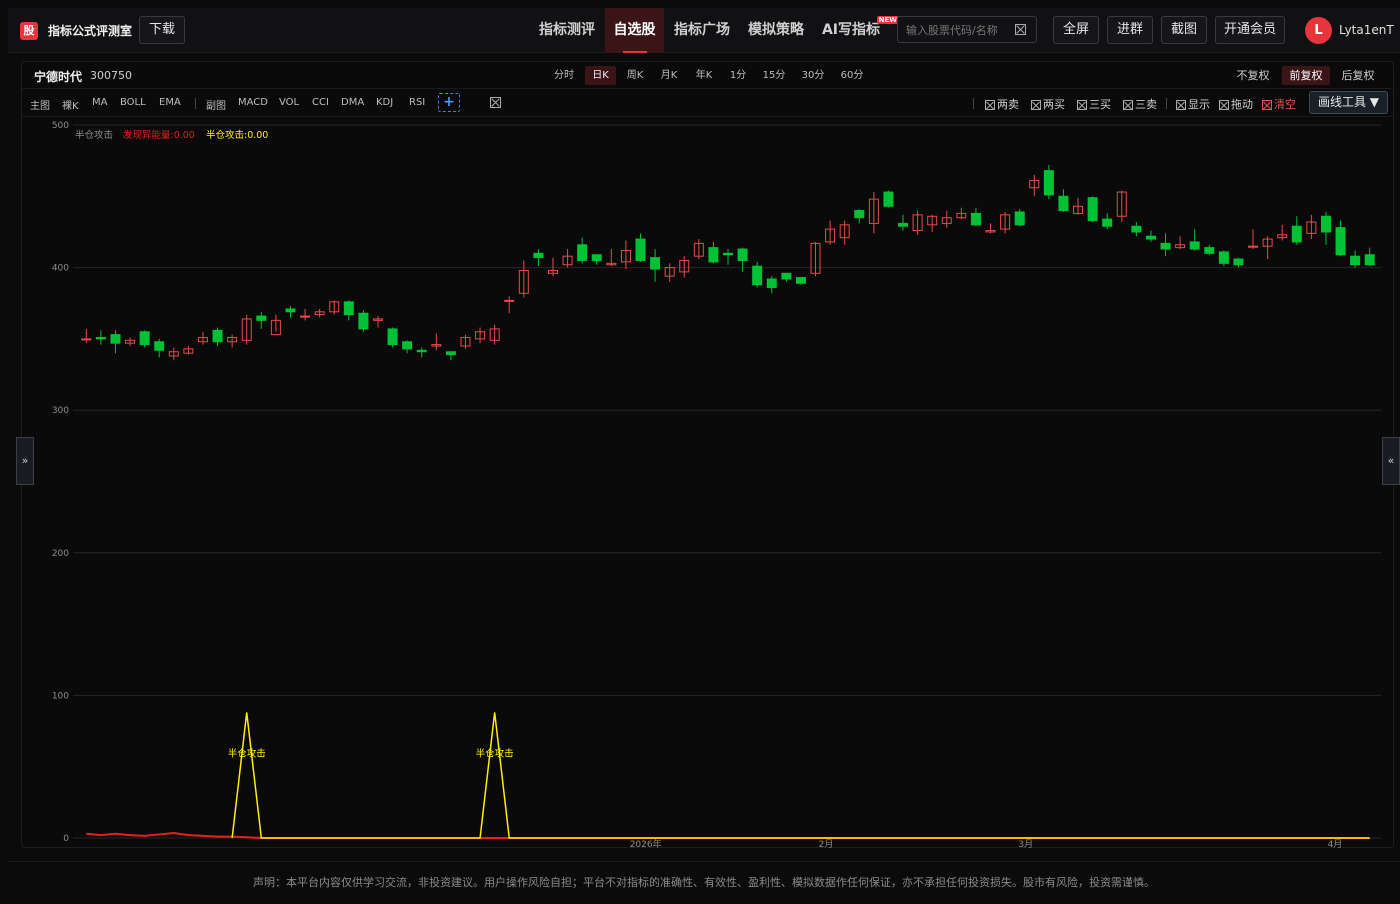  I want to click on join-group-button: 进群, so click(1130, 30).